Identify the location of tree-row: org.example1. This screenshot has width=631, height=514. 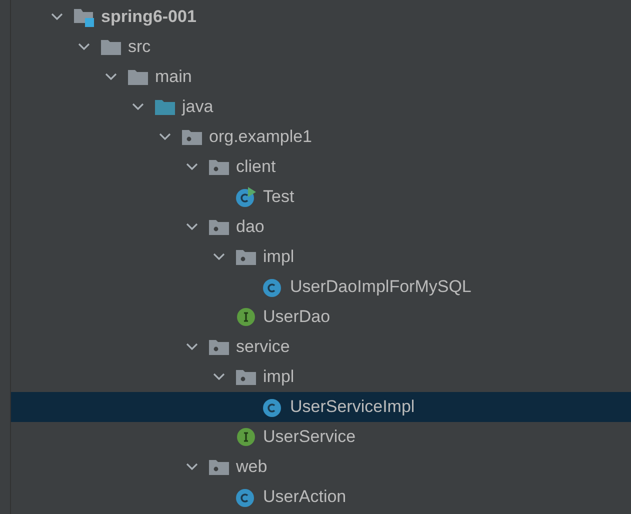
(321, 137).